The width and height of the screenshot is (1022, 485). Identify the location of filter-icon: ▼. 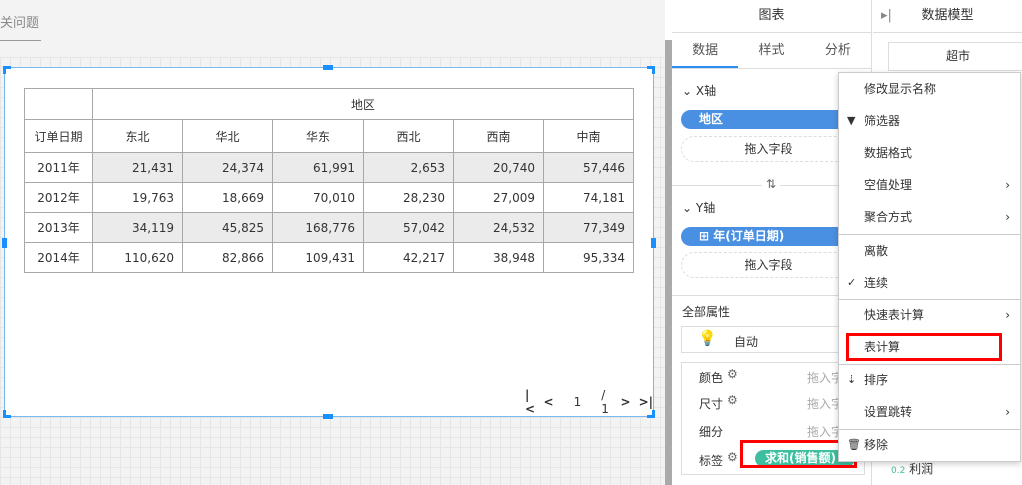
(851, 120).